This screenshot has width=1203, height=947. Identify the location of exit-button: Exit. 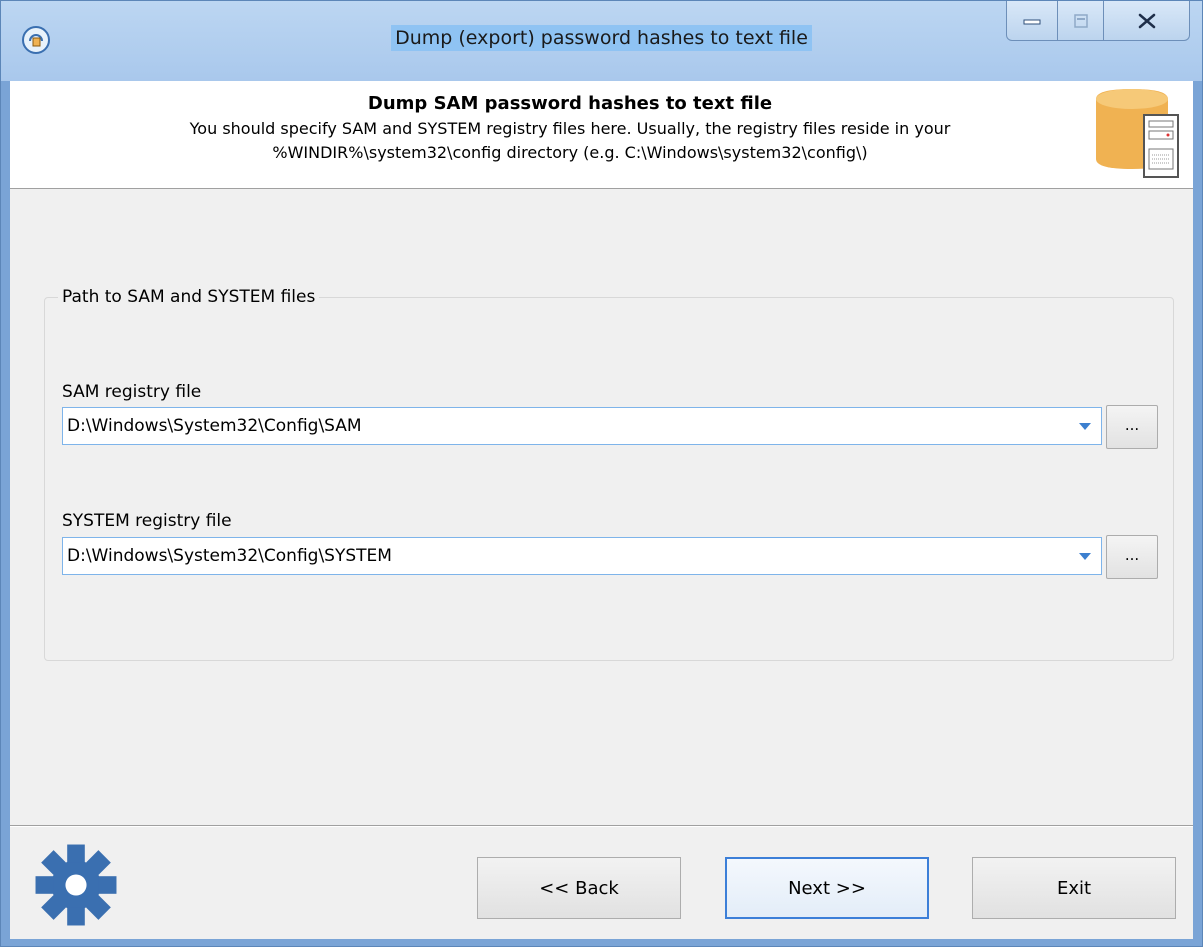
(1074, 888).